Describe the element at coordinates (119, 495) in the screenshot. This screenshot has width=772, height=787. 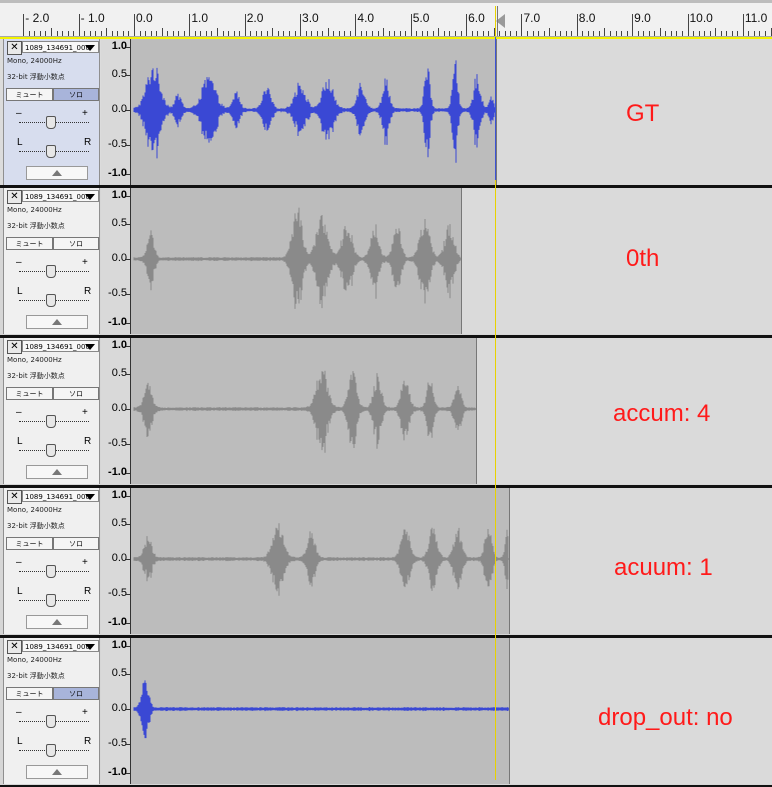
I see `scale-label: 1.0` at that location.